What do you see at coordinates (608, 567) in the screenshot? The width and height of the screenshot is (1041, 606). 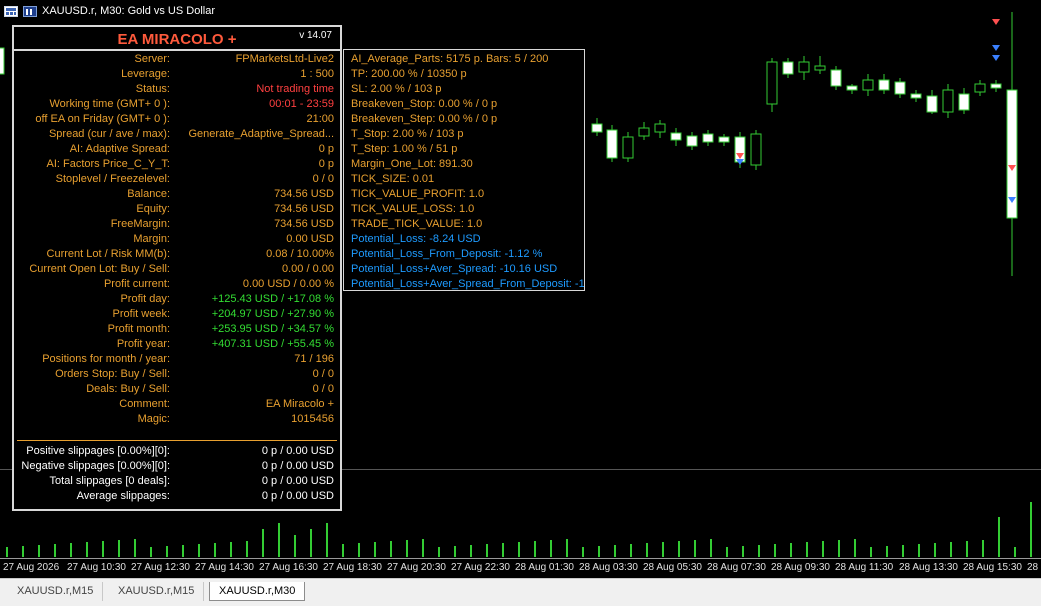 I see `time-axis-label: 28 Aug 03:30` at bounding box center [608, 567].